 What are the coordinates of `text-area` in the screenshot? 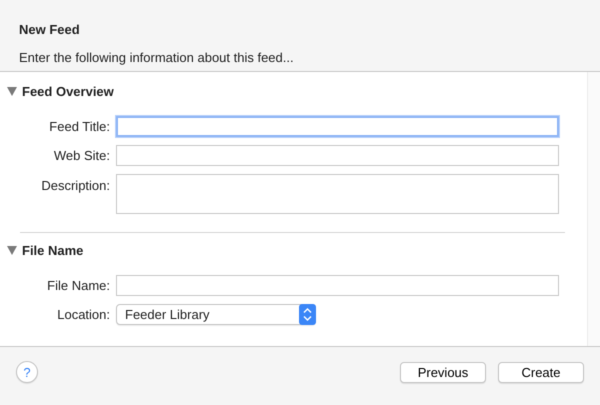 It's located at (337, 194).